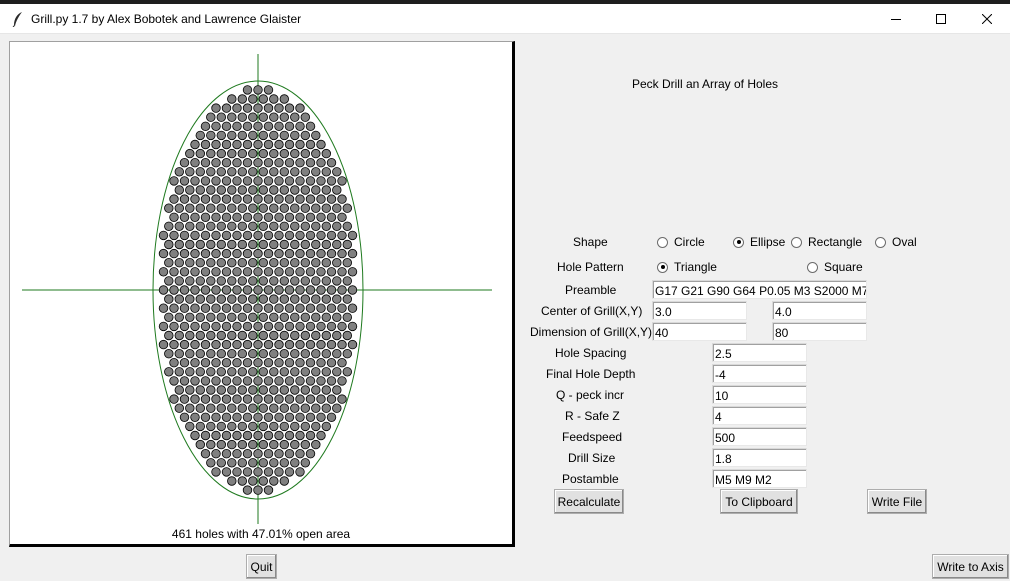  Describe the element at coordinates (681, 242) in the screenshot. I see `shape-circle-radio: Circle` at that location.